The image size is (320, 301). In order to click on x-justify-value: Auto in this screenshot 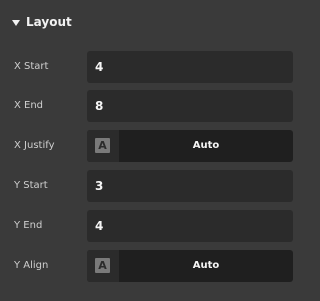, I will do `click(206, 145)`.